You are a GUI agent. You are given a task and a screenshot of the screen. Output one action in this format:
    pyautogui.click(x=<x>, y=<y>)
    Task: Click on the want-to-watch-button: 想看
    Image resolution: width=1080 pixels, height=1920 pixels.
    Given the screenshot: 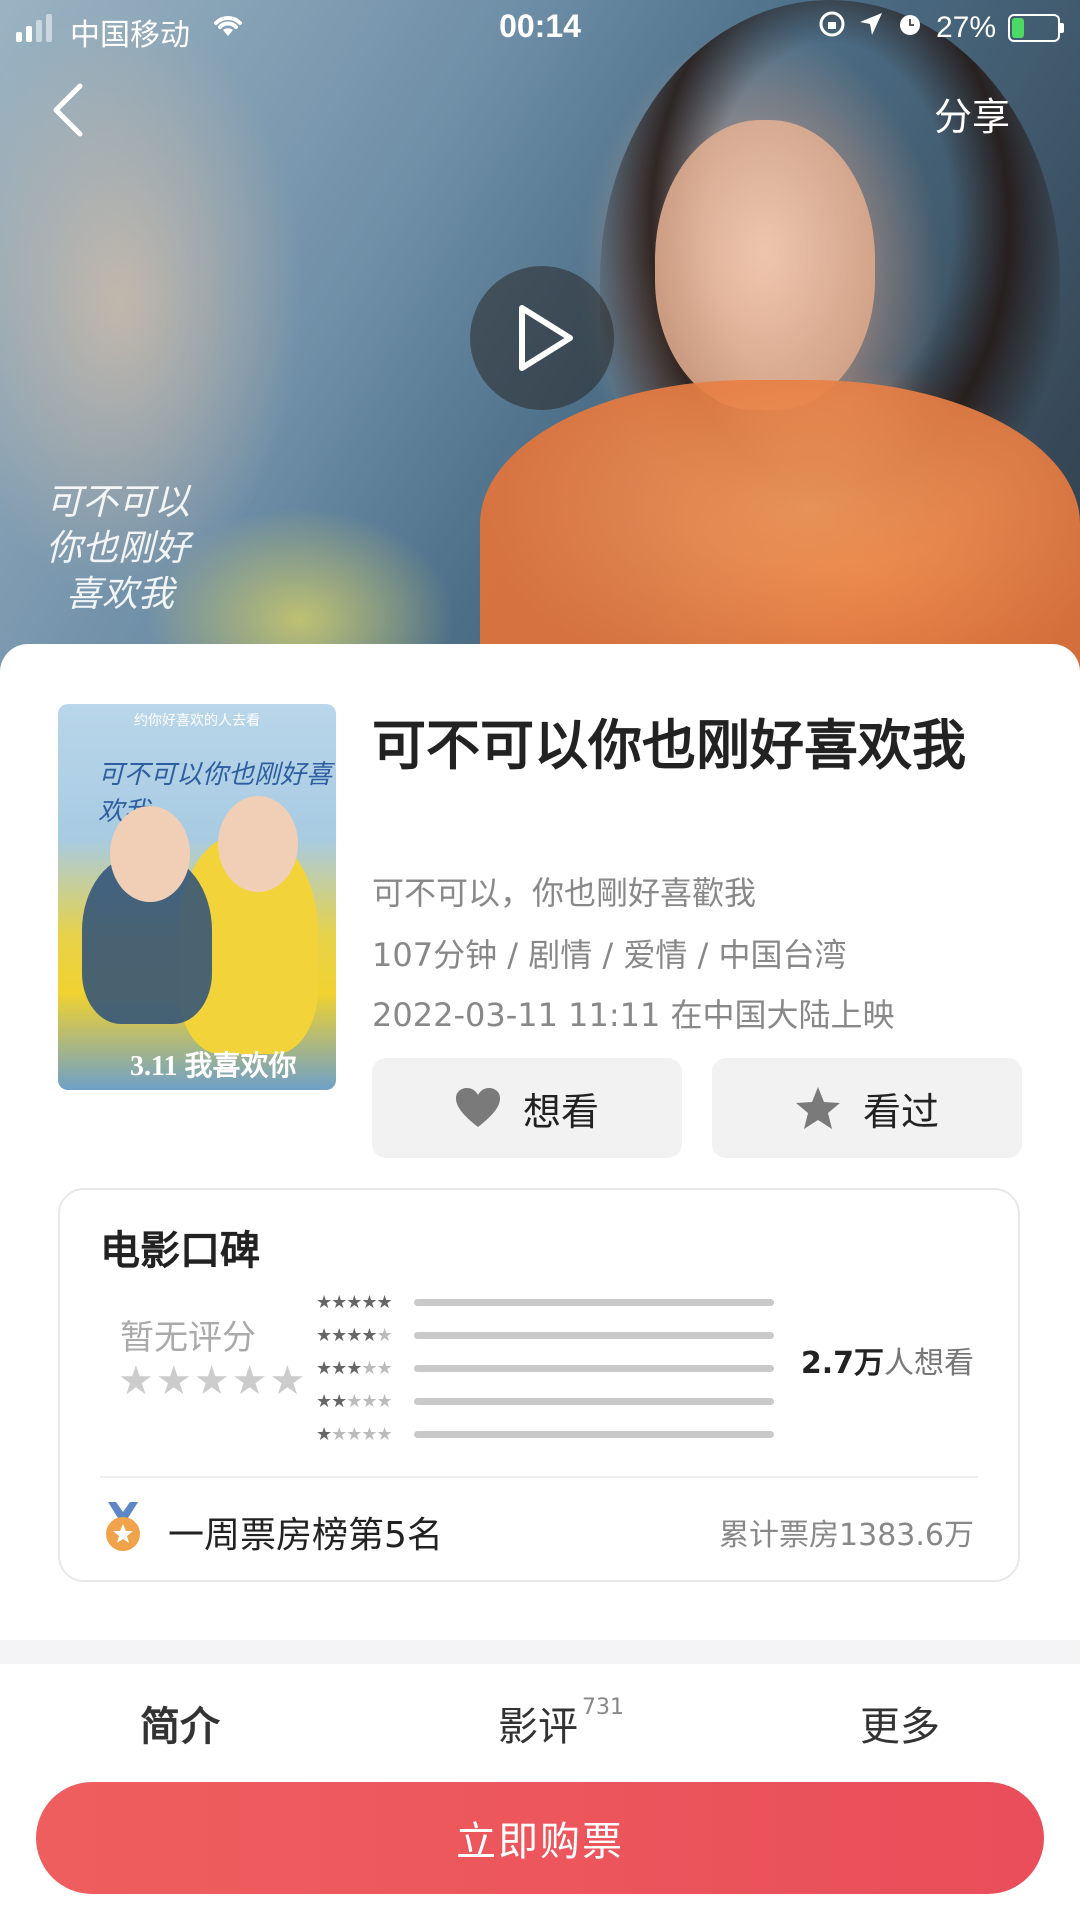 What is the action you would take?
    pyautogui.click(x=527, y=1108)
    